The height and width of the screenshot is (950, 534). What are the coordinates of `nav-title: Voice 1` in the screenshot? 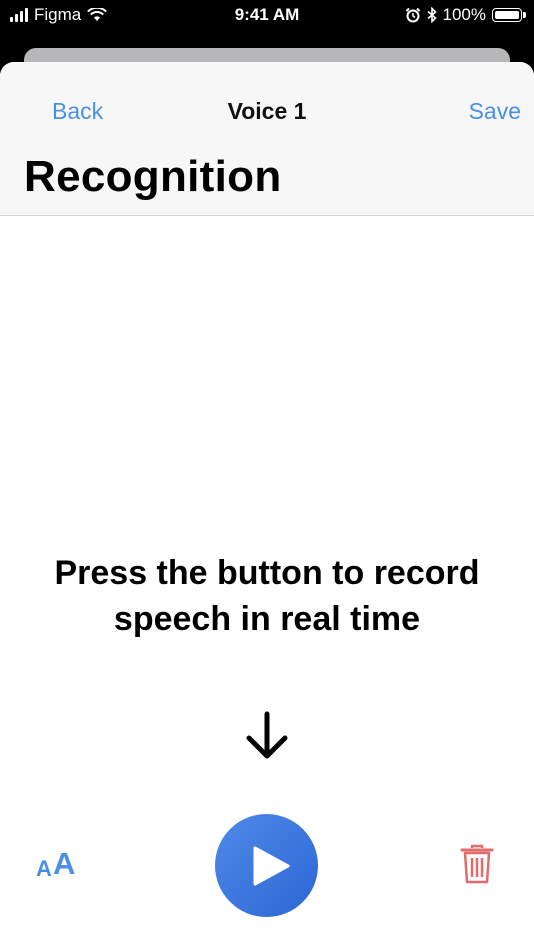 It's located at (267, 111).